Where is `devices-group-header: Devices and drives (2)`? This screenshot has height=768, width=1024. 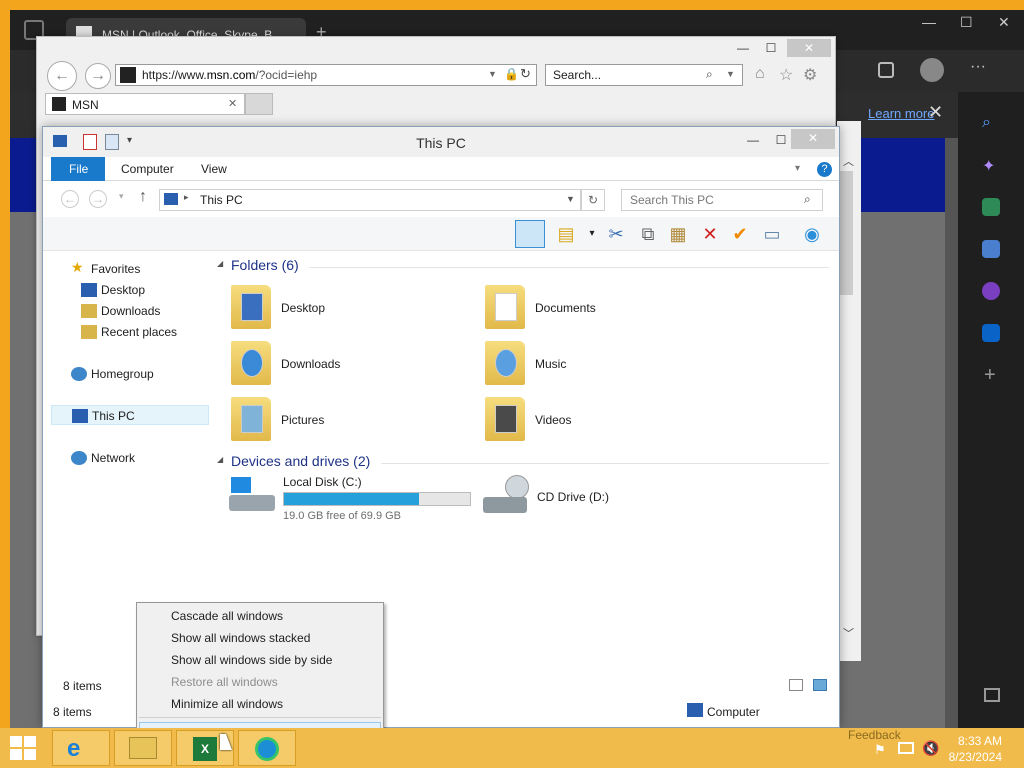
devices-group-header: Devices and drives (2) is located at coordinates (300, 461).